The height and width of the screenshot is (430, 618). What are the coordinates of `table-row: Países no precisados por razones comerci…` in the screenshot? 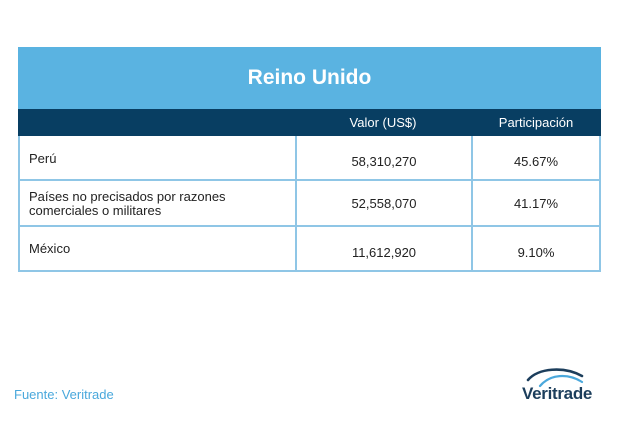 It's located at (309, 202).